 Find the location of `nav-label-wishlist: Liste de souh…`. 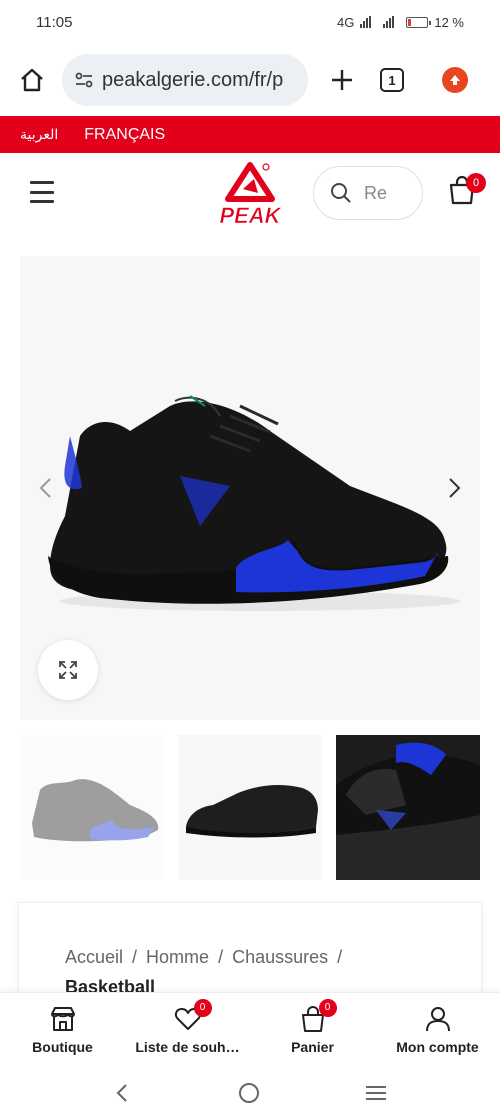

nav-label-wishlist: Liste de souh… is located at coordinates (187, 1046).